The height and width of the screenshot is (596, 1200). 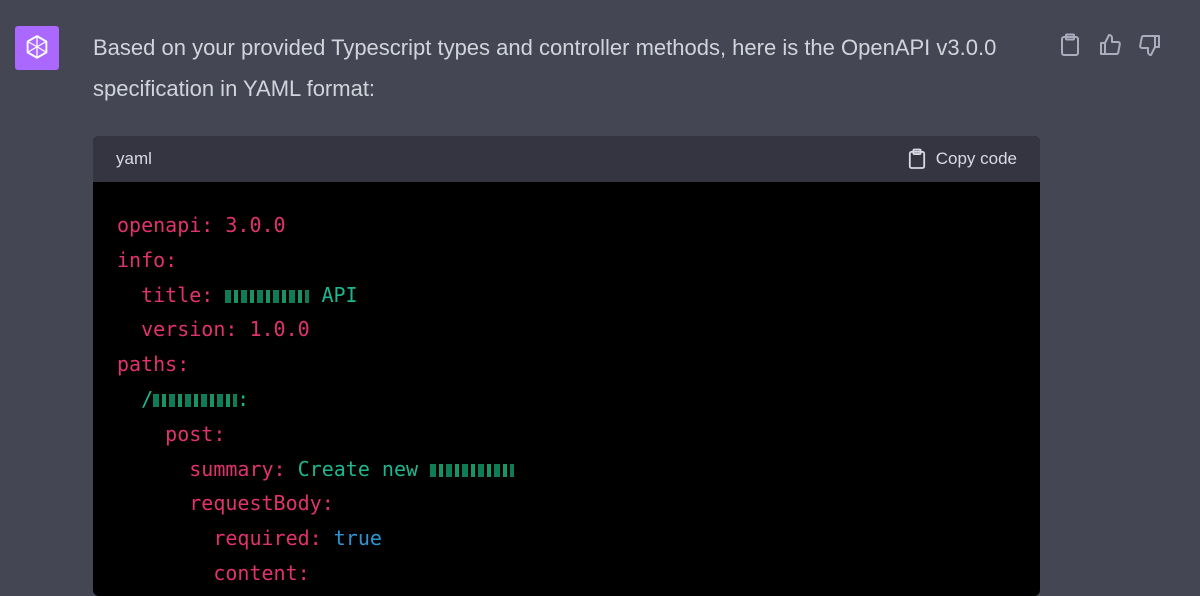 I want to click on yaml-key: info:, so click(x=147, y=259).